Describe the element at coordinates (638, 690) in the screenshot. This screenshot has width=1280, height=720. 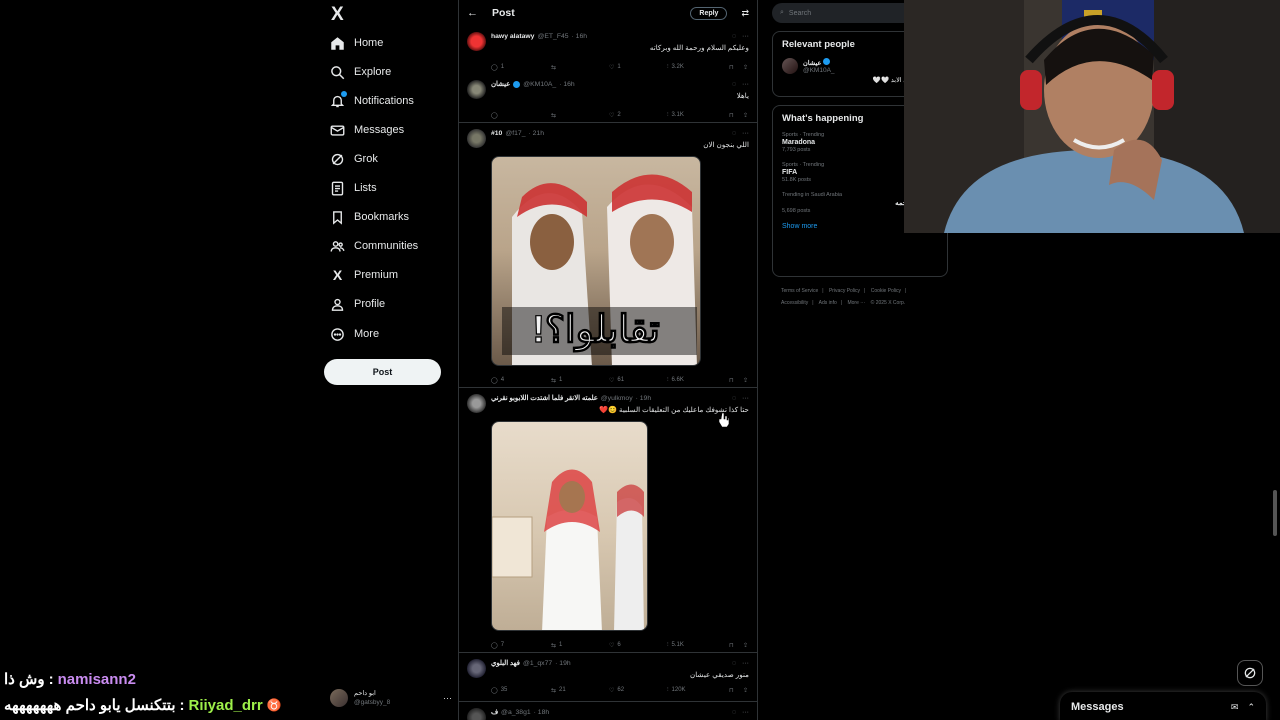
I see `like-action: ♡ 62` at that location.